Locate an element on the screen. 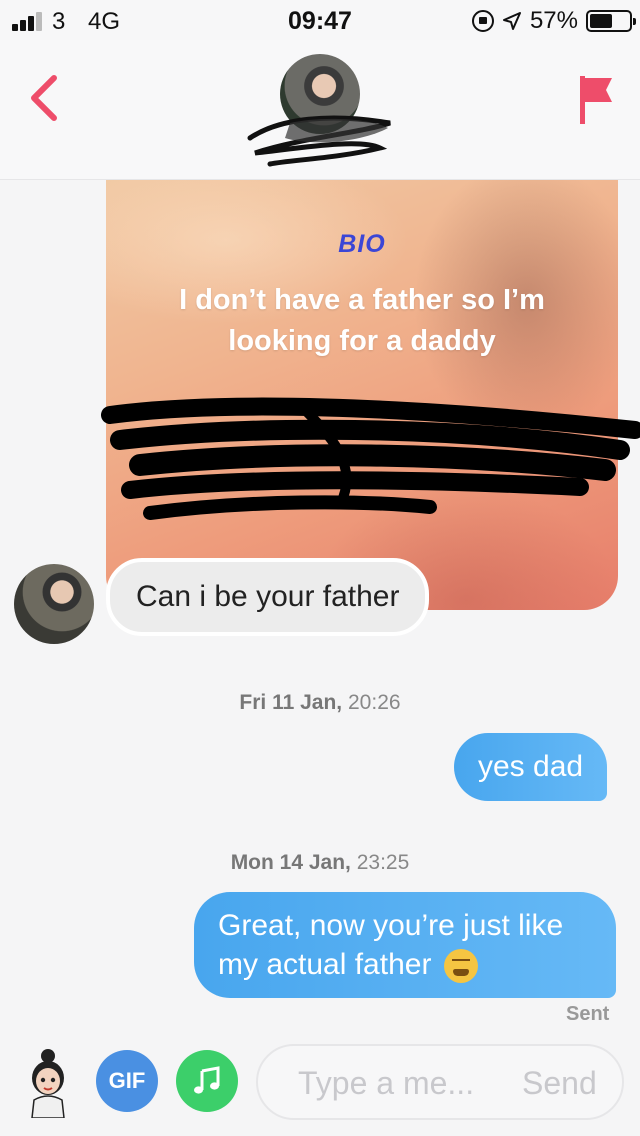 This screenshot has width=640, height=1136. status-bar: 3 4G 09:47 57% is located at coordinates (320, 20).